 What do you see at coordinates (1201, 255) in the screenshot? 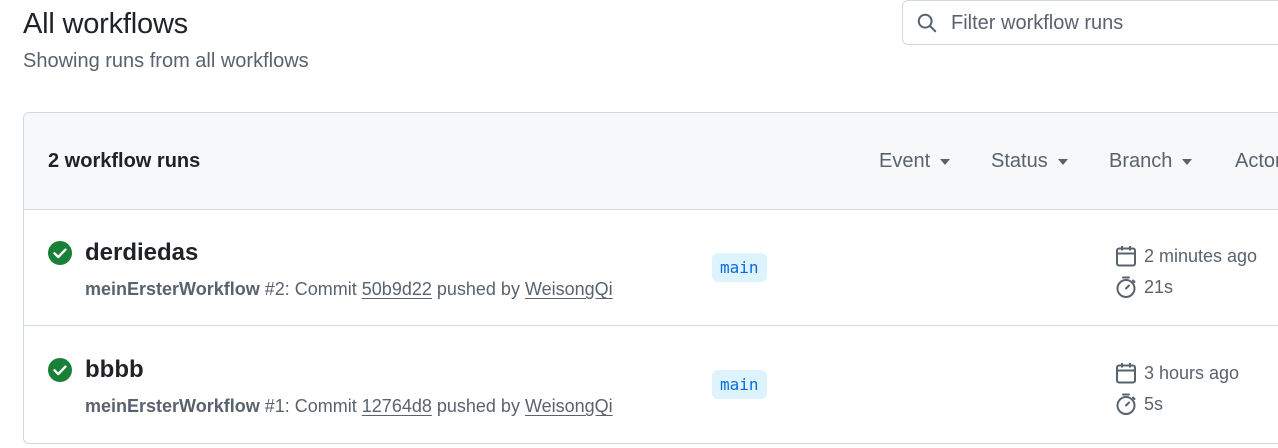
I see `run-time-text: 2 minutes ago` at bounding box center [1201, 255].